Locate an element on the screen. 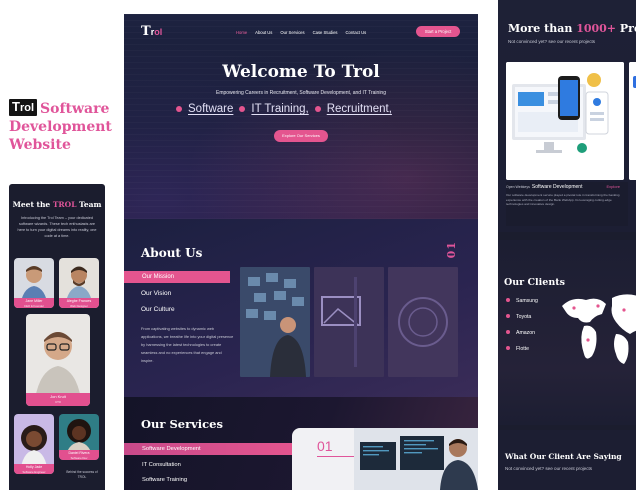  hero-rotating-words: Software IT Training, Recruitment, is located at coordinates (284, 109).